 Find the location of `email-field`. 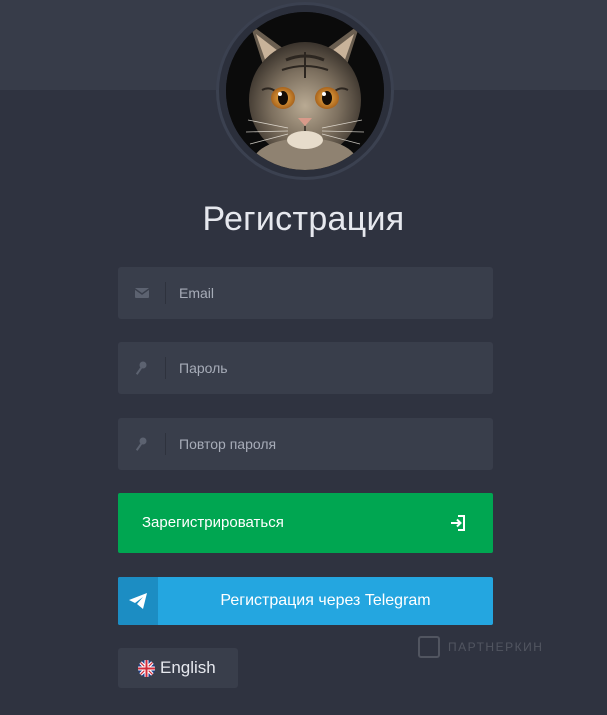

email-field is located at coordinates (305, 293).